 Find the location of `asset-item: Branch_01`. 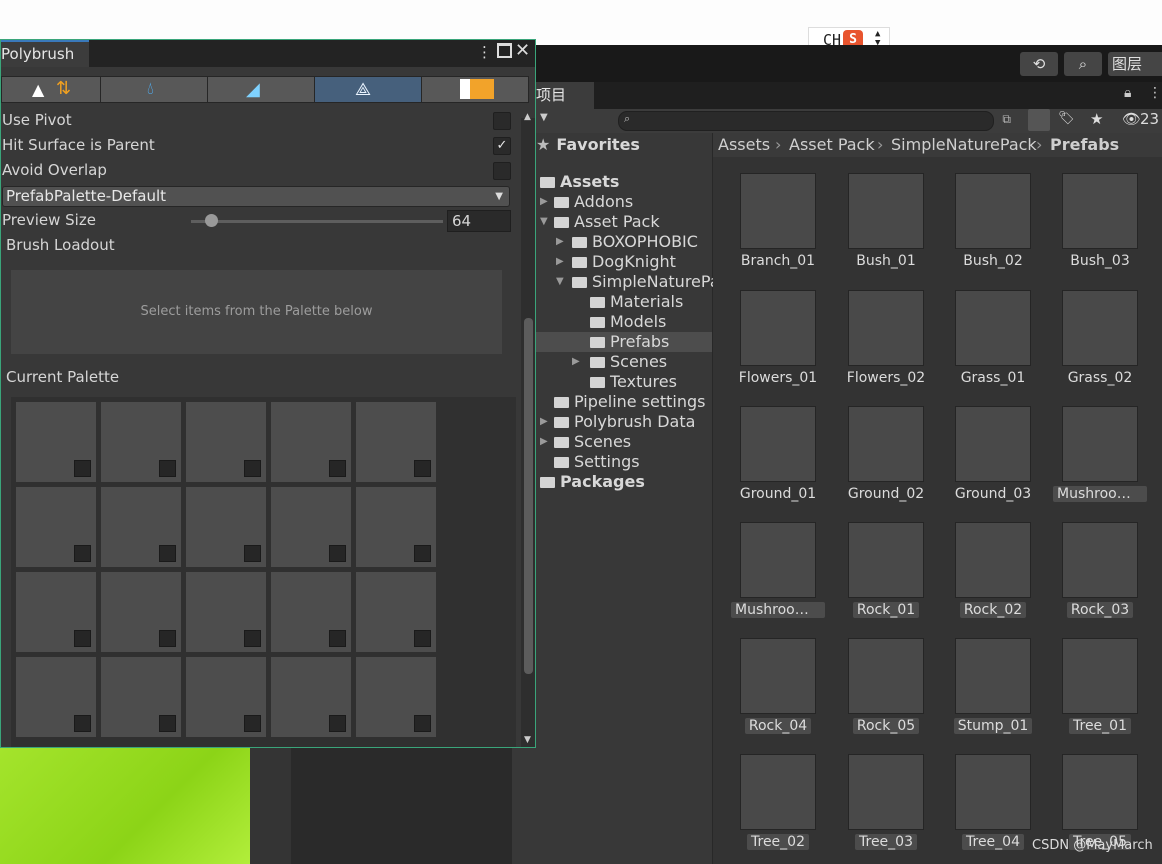

asset-item: Branch_01 is located at coordinates (778, 221).